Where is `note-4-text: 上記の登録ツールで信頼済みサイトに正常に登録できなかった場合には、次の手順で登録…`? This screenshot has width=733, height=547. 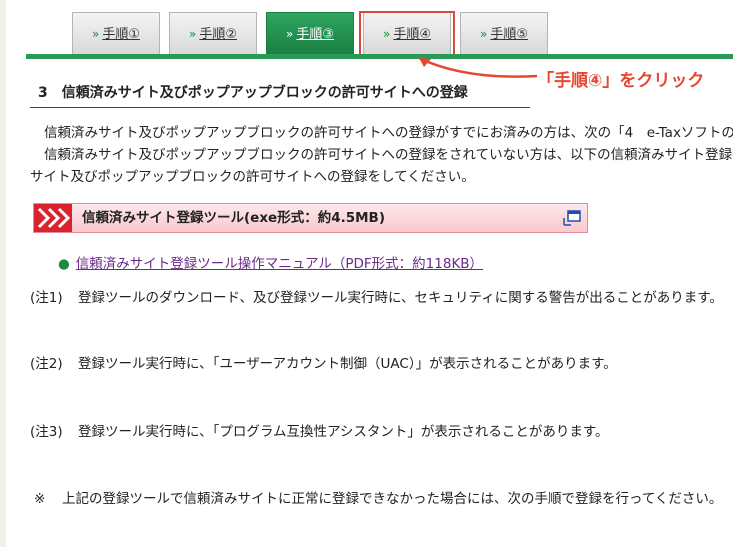 note-4-text: 上記の登録ツールで信頼済みサイトに正常に登録できなかった場合には、次の手順で登録… is located at coordinates (392, 499).